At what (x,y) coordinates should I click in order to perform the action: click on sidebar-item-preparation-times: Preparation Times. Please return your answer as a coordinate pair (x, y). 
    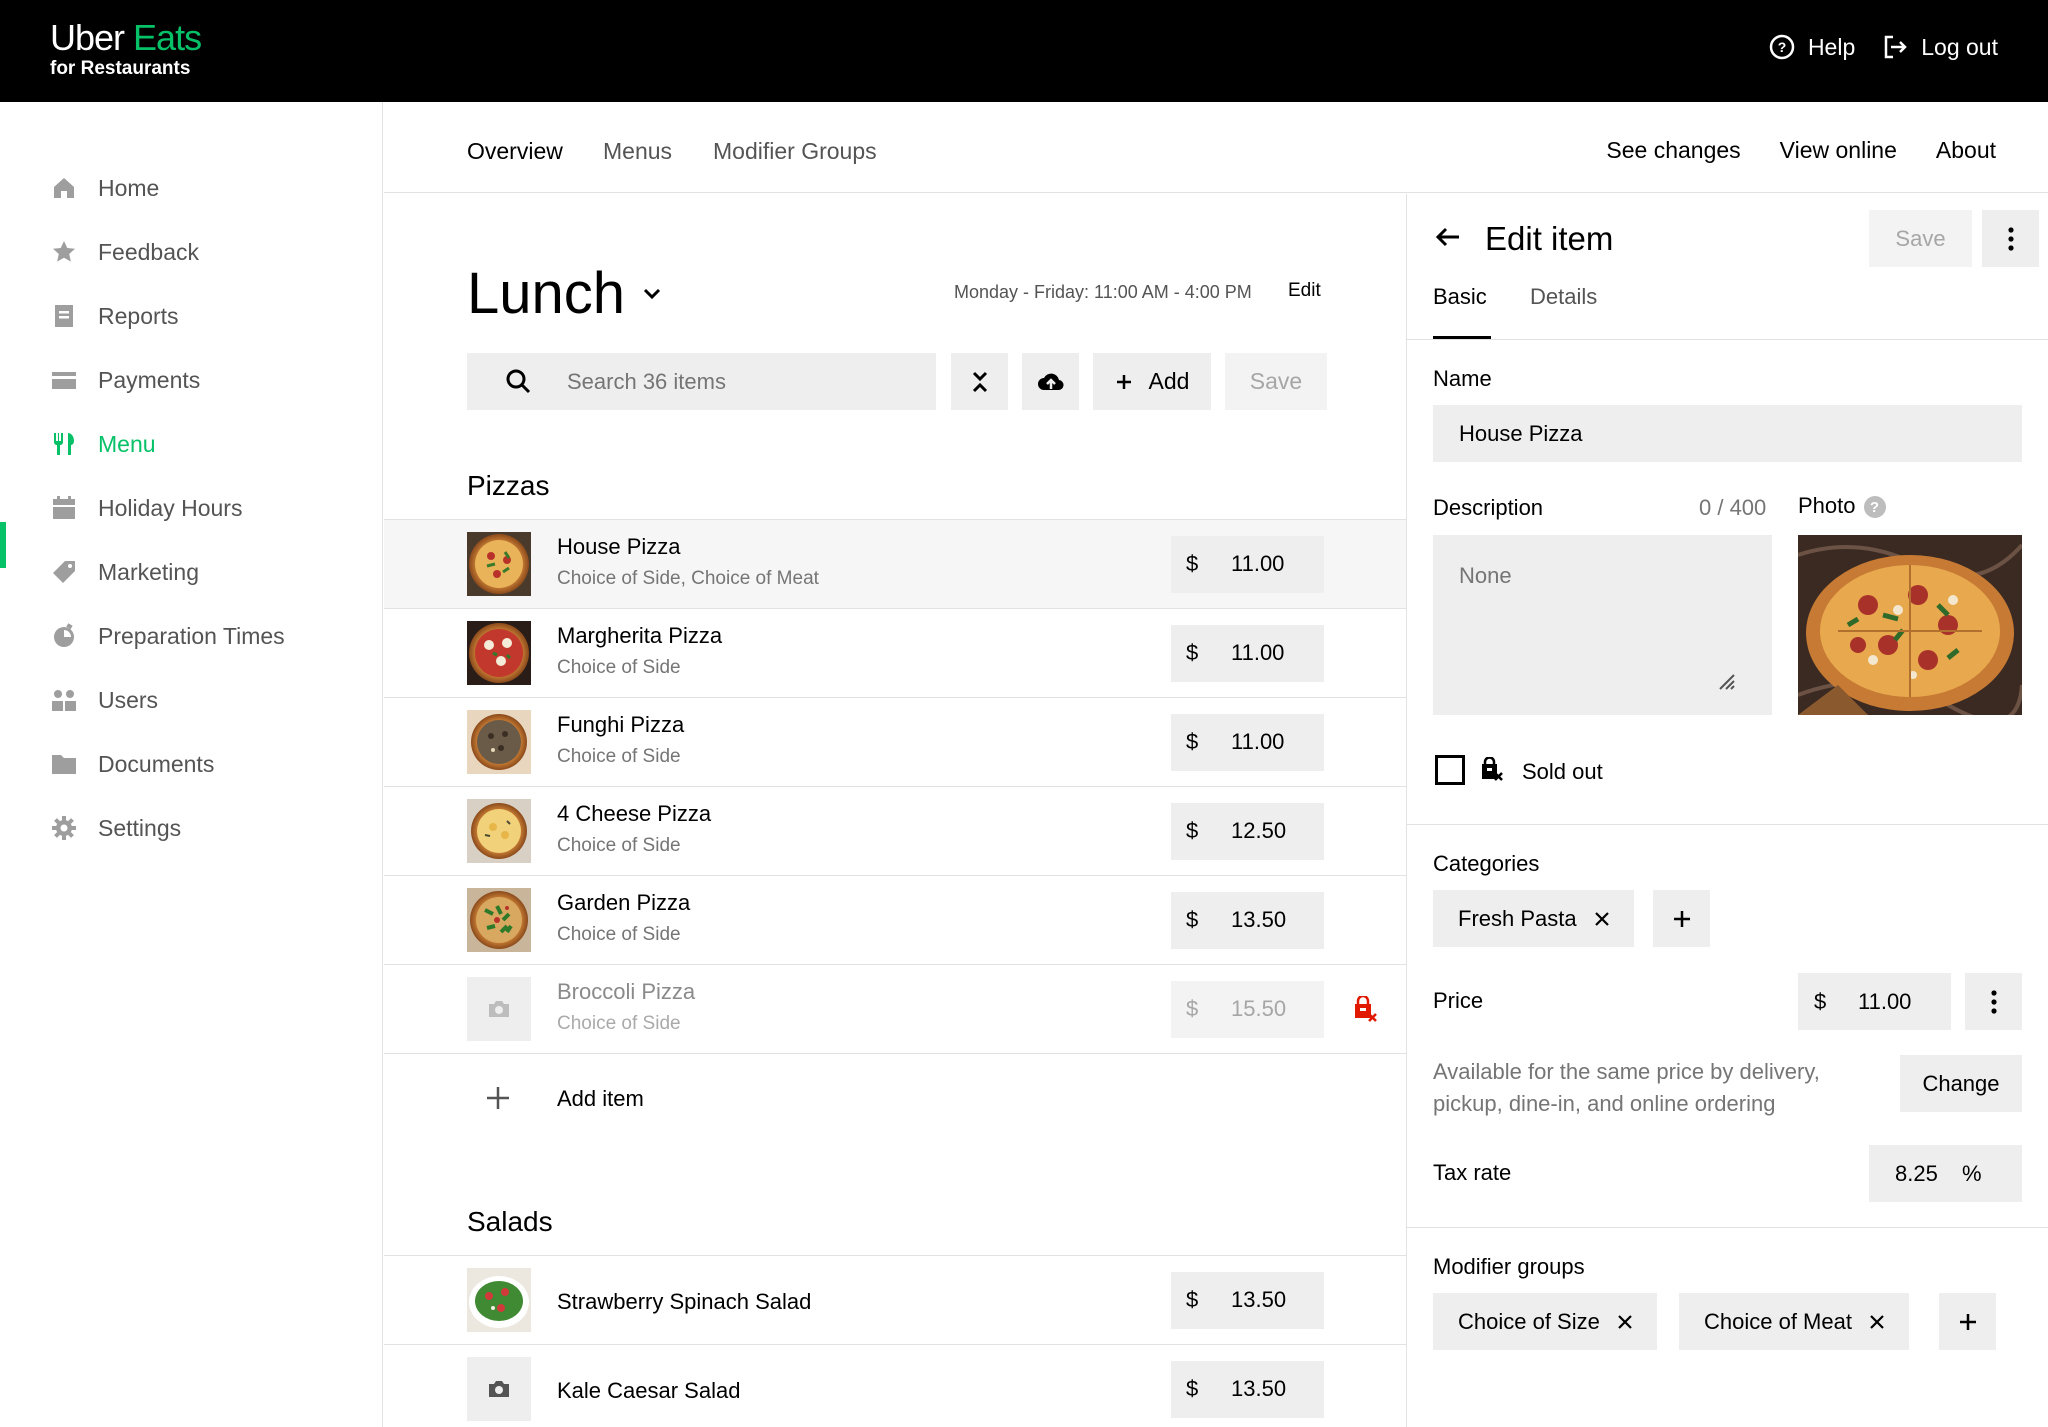
    Looking at the image, I should click on (167, 636).